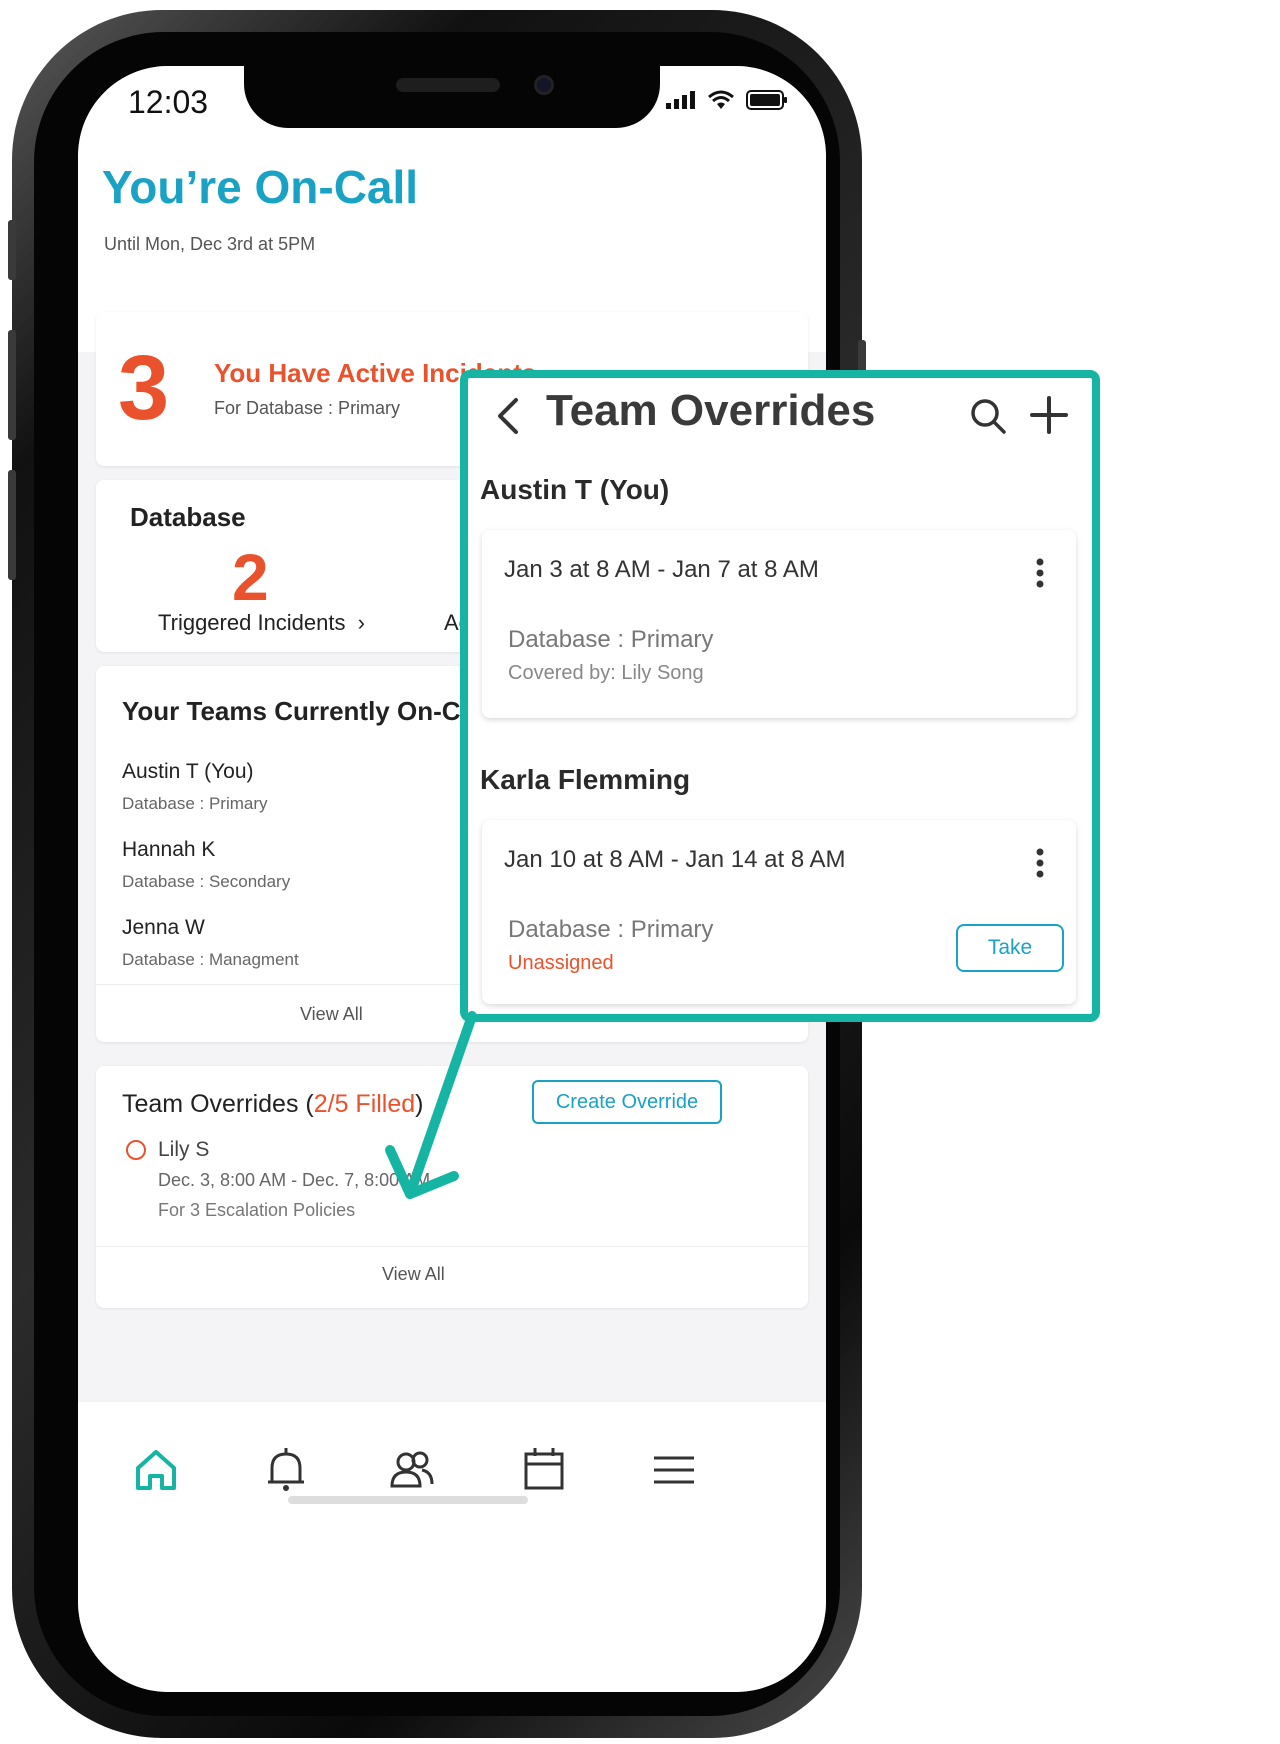 The image size is (1280, 1744). Describe the element at coordinates (988, 416) in the screenshot. I see `search-icon` at that location.